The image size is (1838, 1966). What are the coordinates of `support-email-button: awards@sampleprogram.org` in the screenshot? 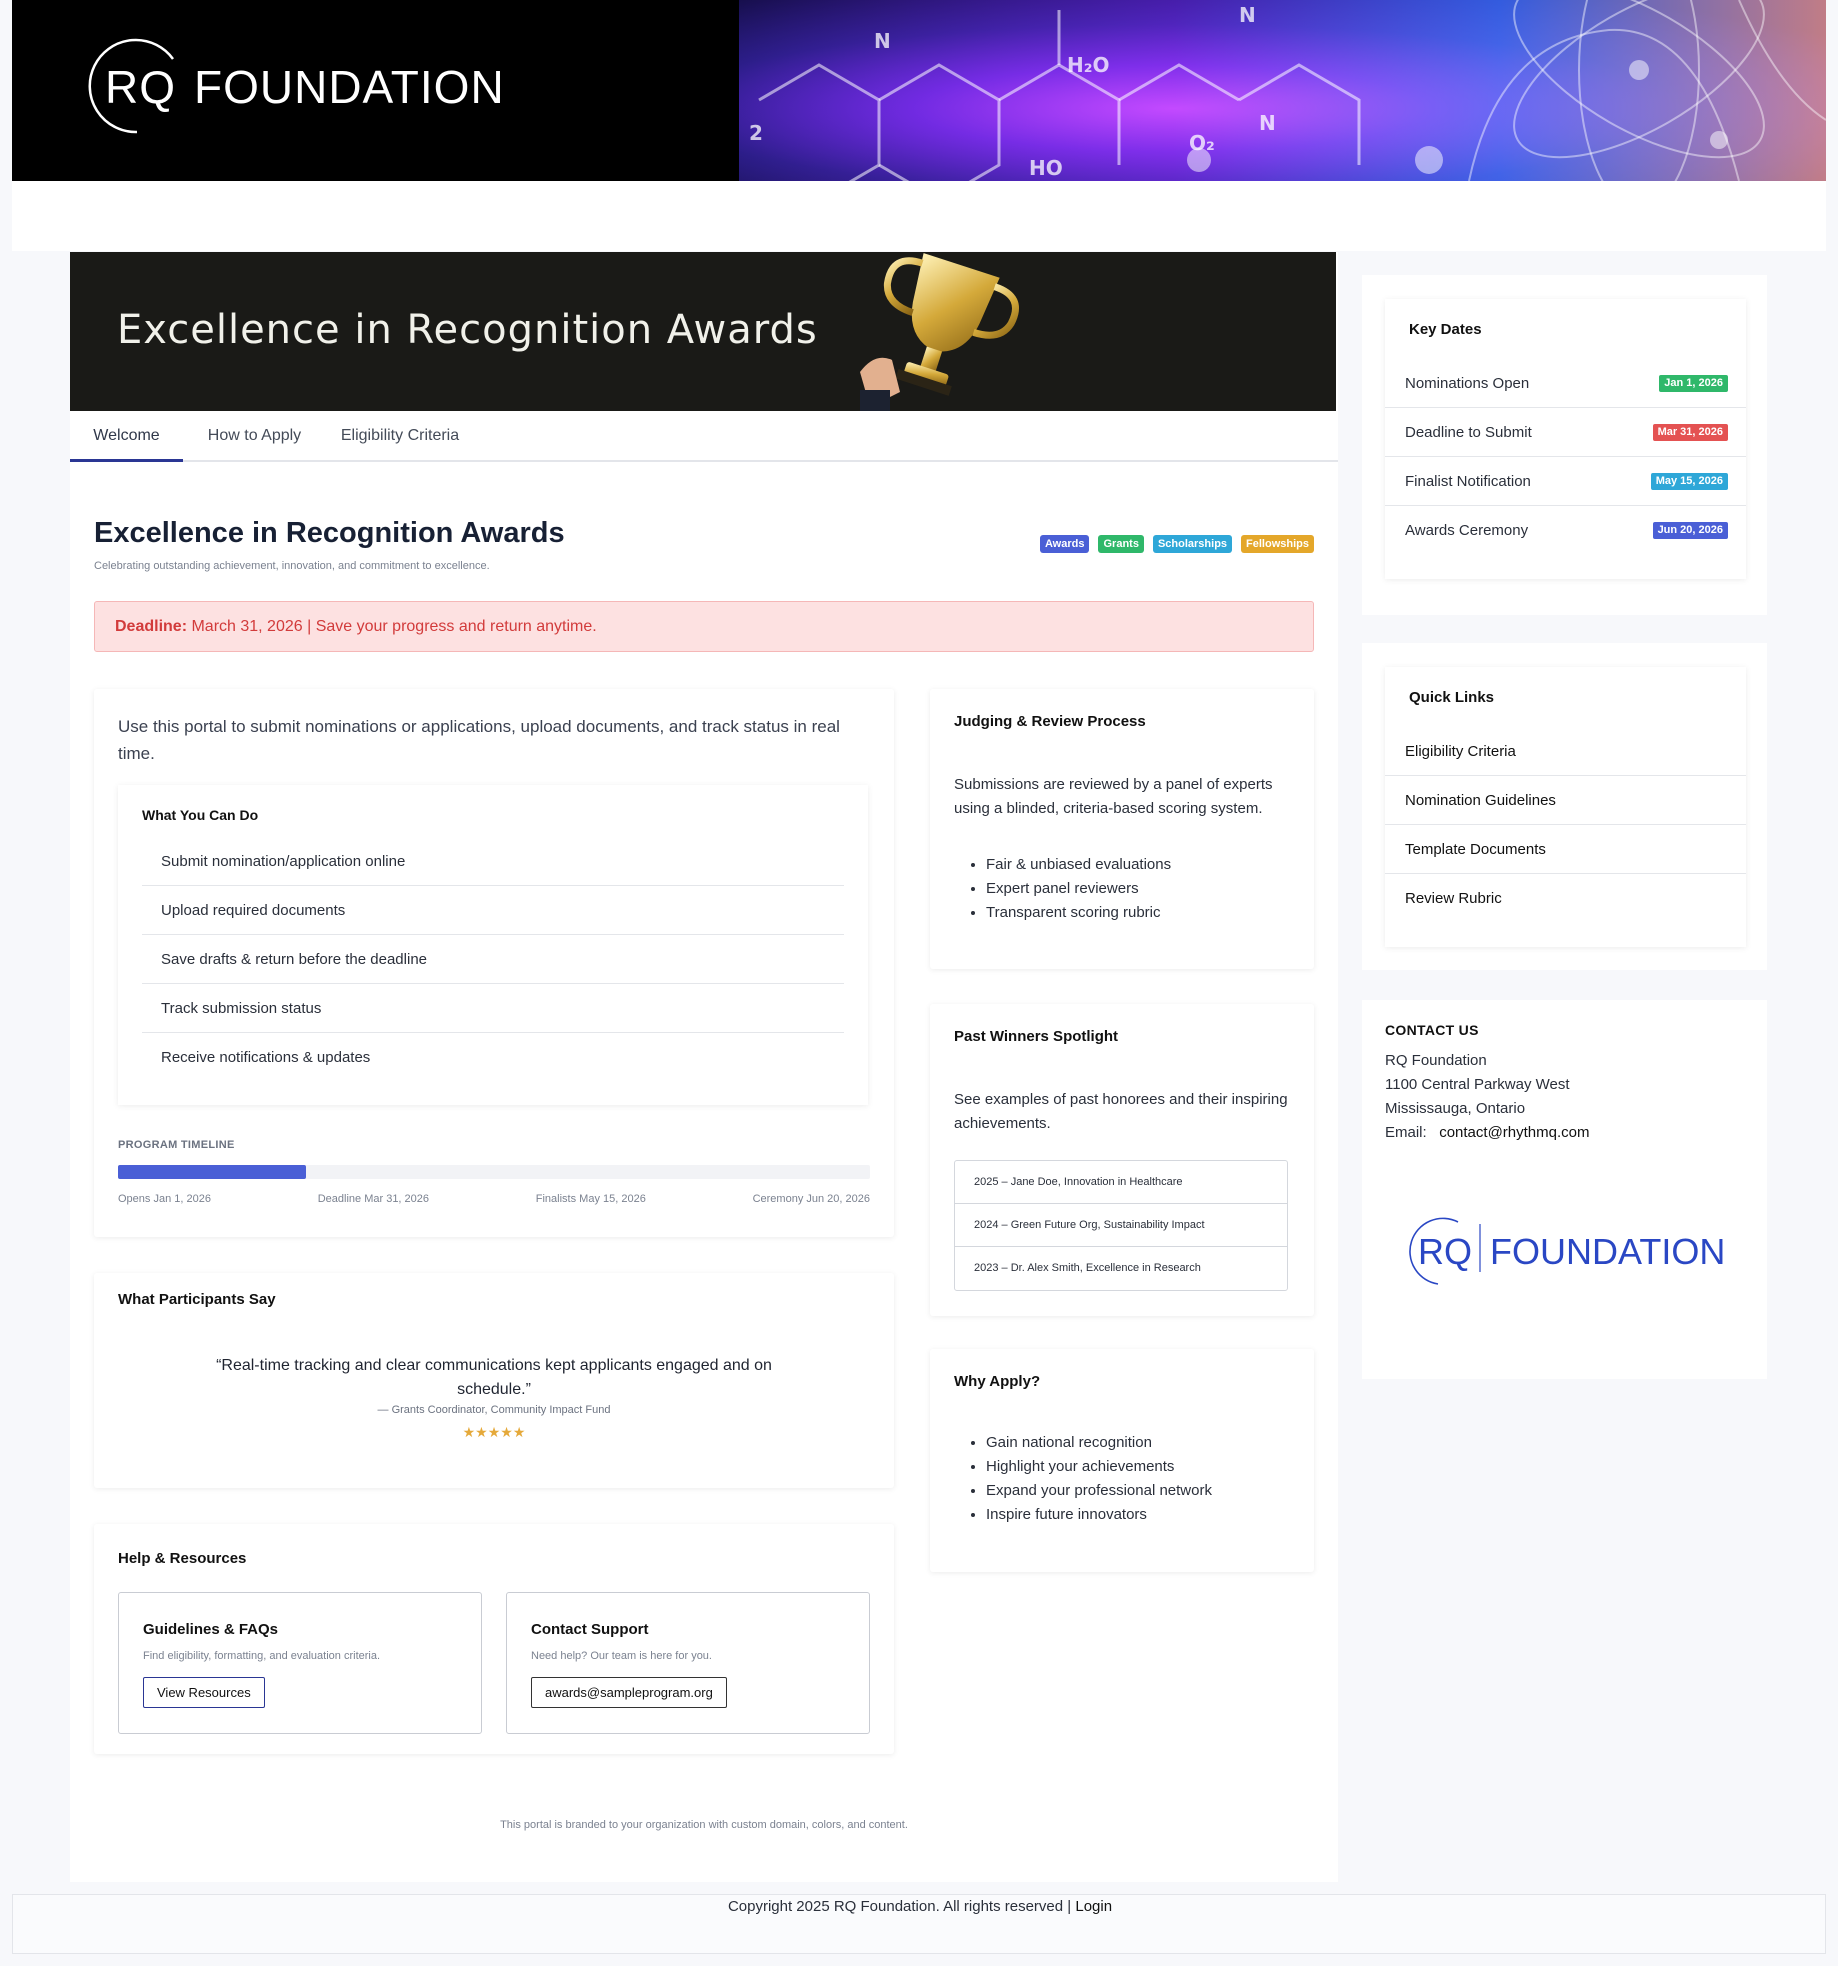 It's located at (629, 1692).